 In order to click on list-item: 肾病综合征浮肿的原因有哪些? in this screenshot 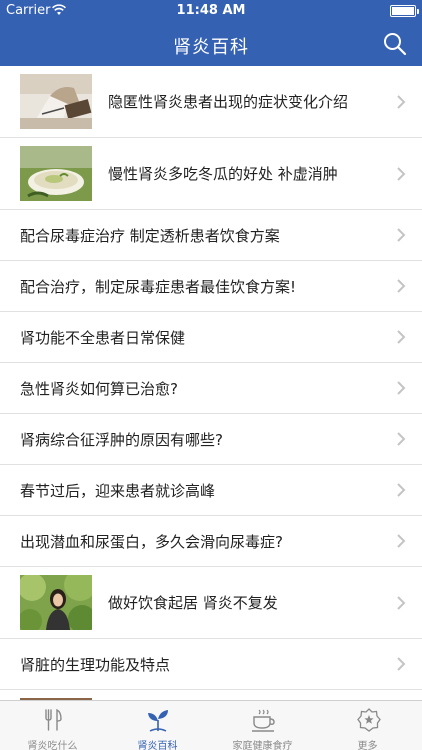, I will do `click(211, 439)`.